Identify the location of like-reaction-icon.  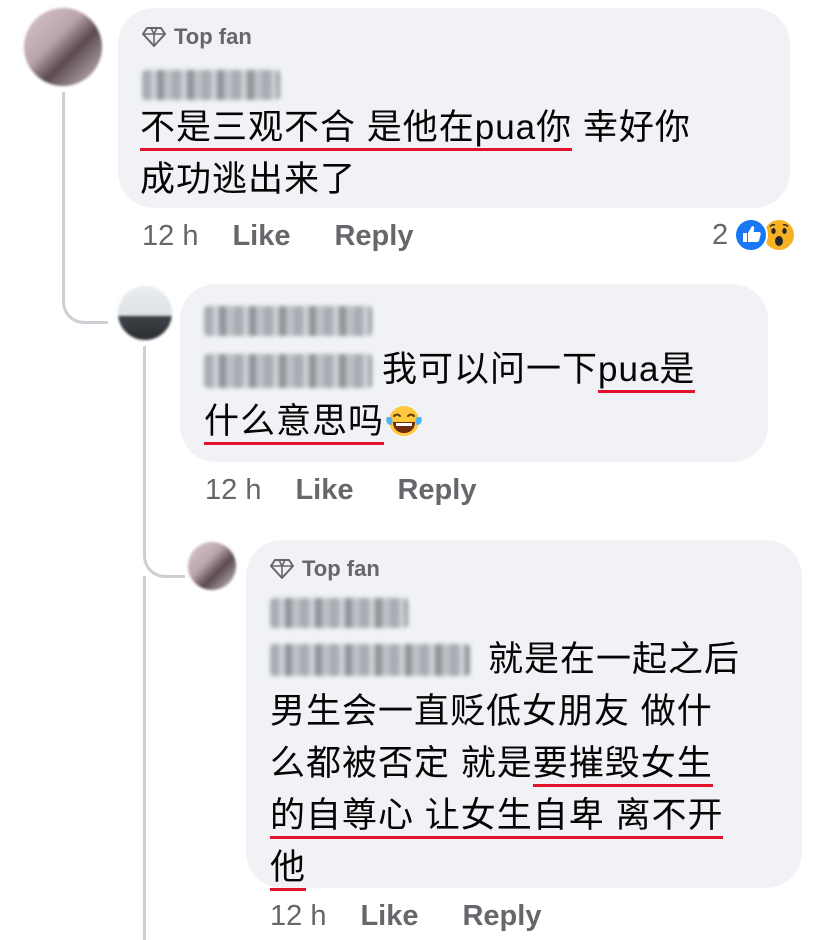
(751, 235).